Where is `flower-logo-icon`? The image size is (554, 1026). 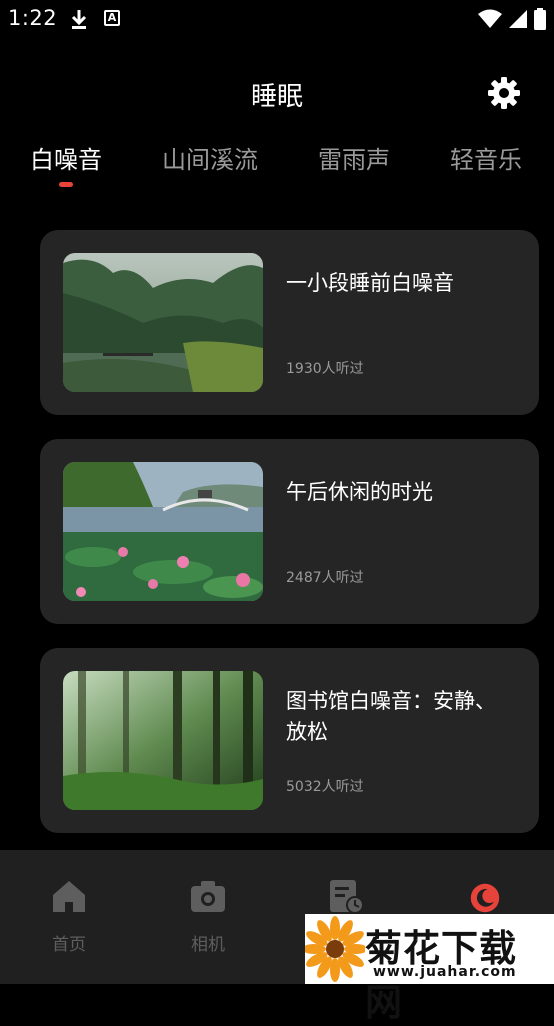 flower-logo-icon is located at coordinates (335, 949).